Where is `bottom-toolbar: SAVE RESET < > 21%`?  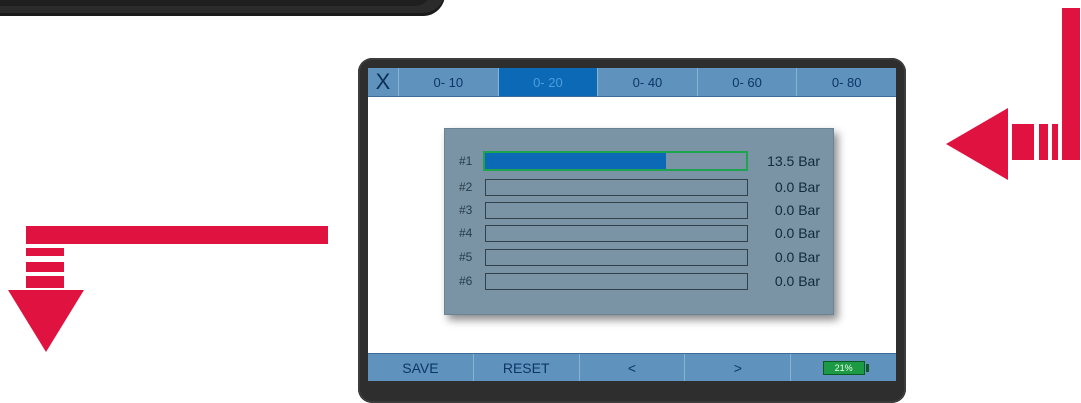
bottom-toolbar: SAVE RESET < > 21% is located at coordinates (632, 367).